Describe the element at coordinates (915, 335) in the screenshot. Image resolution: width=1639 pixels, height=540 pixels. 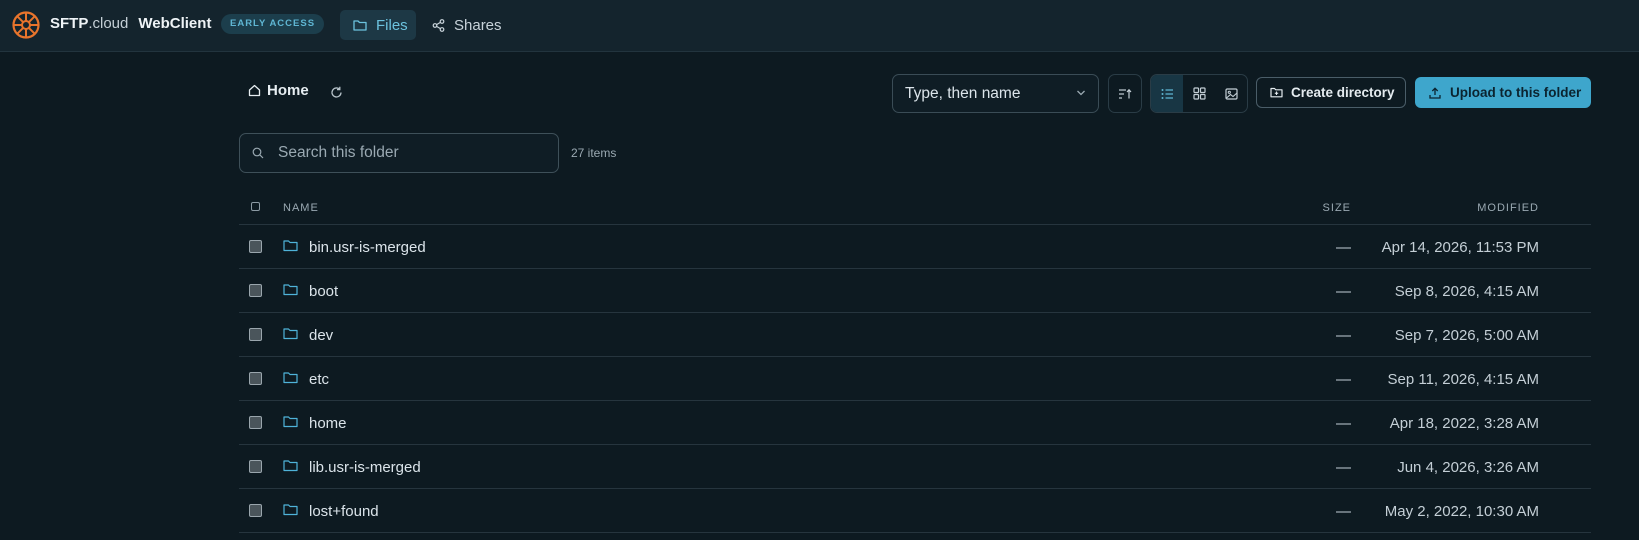
I see `table-row: dev — Sep 7, 2026, 5:00 AM` at that location.